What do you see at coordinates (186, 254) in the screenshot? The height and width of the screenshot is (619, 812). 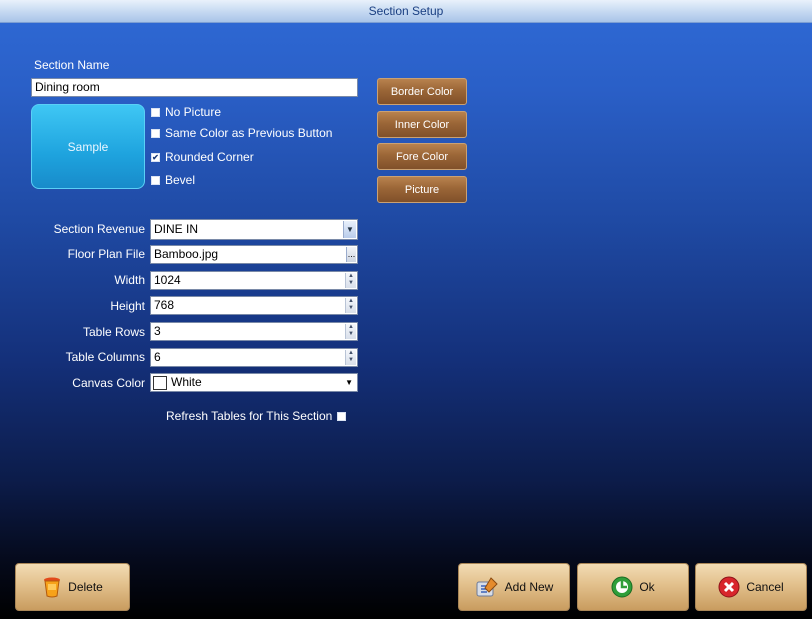 I see `floor-plan-file-value: Bamboo.jpg` at bounding box center [186, 254].